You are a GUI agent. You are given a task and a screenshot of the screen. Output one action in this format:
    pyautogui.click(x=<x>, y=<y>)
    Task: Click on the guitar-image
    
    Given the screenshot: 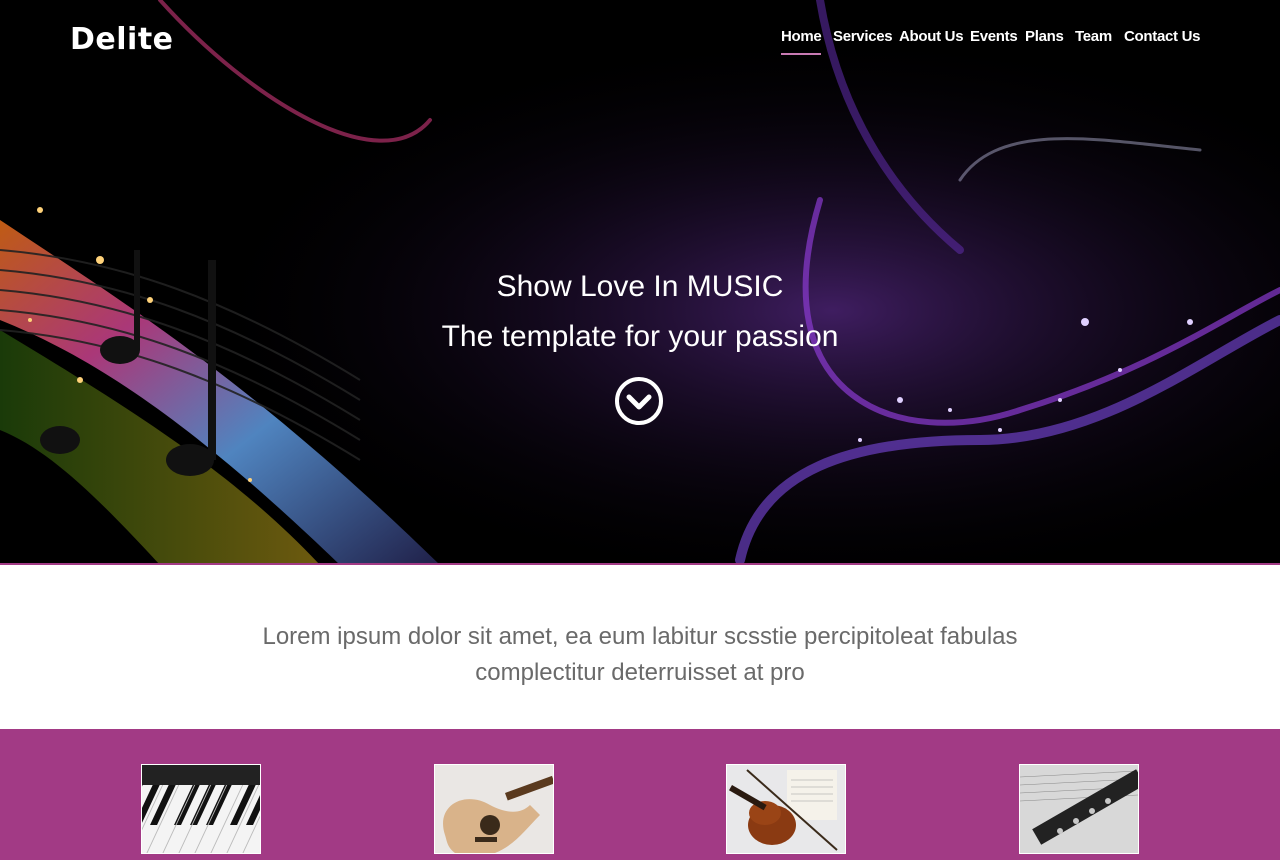 What is the action you would take?
    pyautogui.click(x=494, y=809)
    